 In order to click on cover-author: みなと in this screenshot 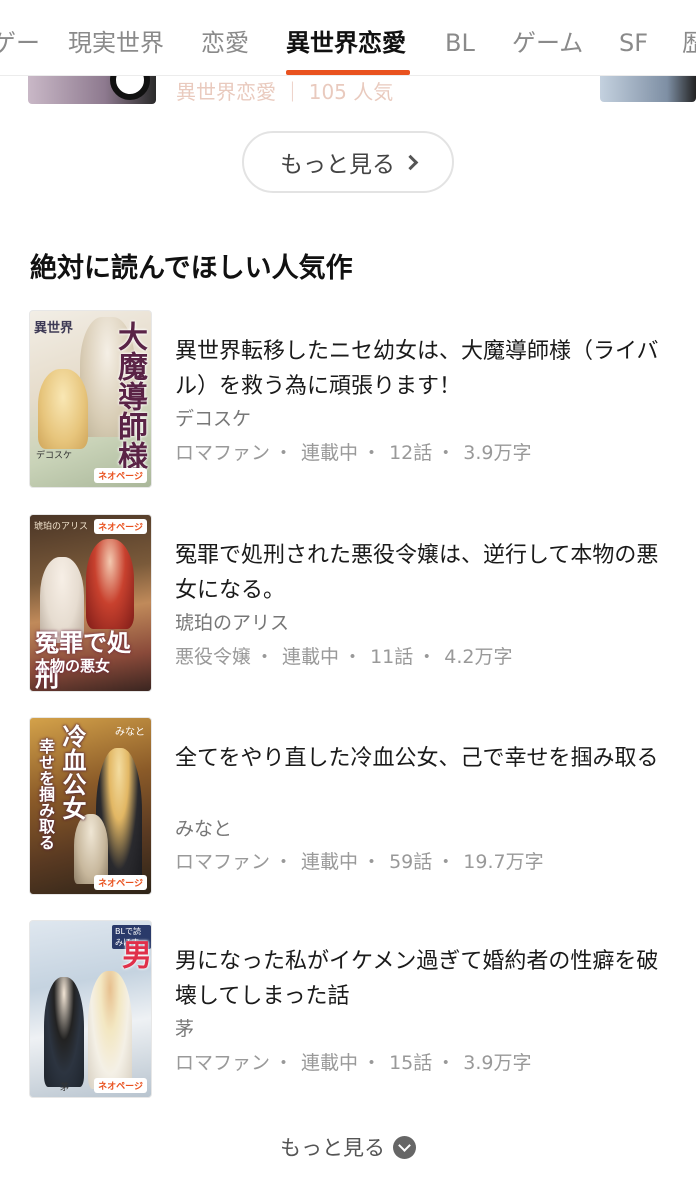, I will do `click(130, 732)`.